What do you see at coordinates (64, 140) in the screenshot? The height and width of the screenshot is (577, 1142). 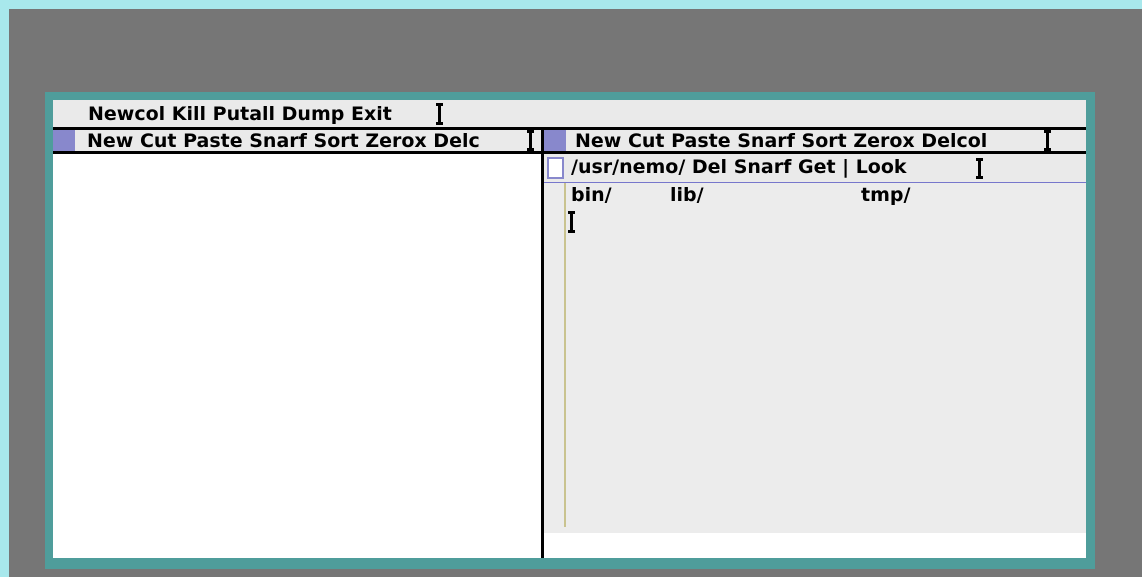 I see `column-left-handle` at bounding box center [64, 140].